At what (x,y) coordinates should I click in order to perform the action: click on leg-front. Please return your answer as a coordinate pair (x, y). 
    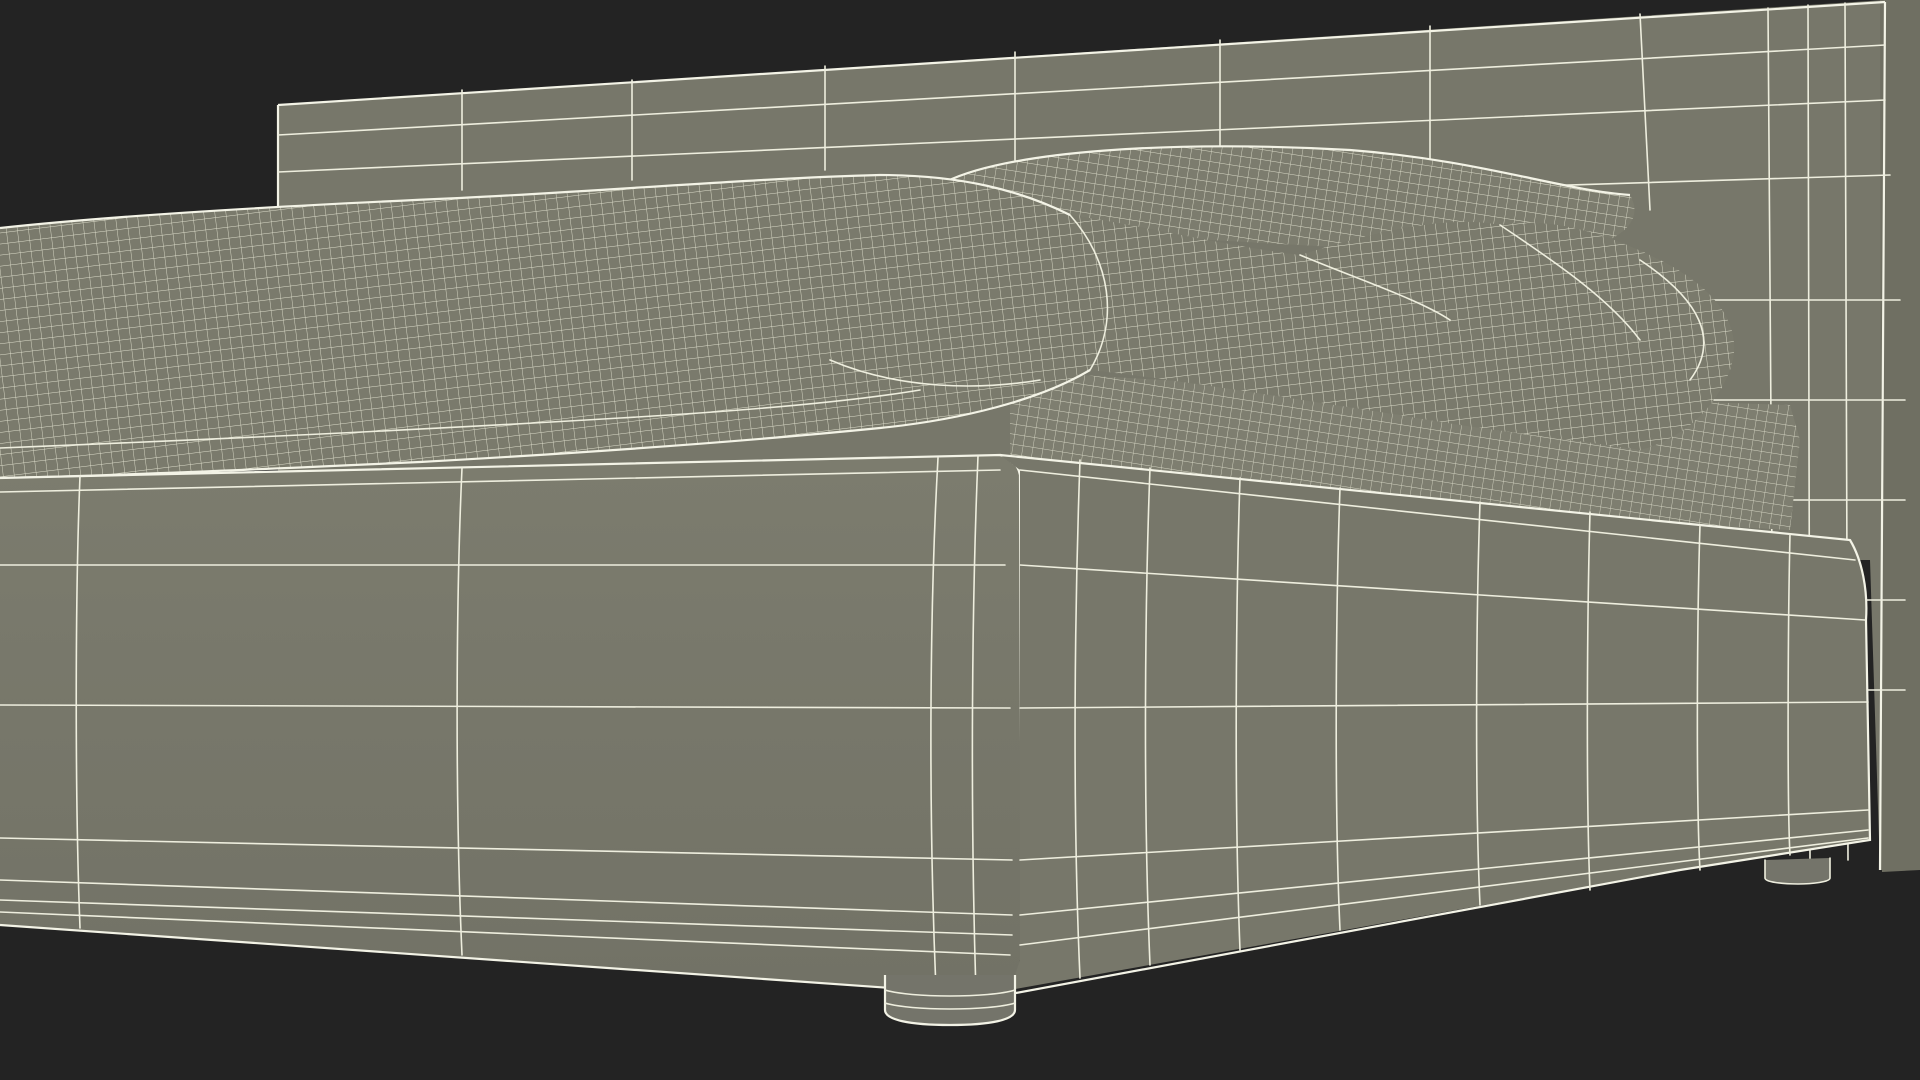
    Looking at the image, I should click on (950, 1001).